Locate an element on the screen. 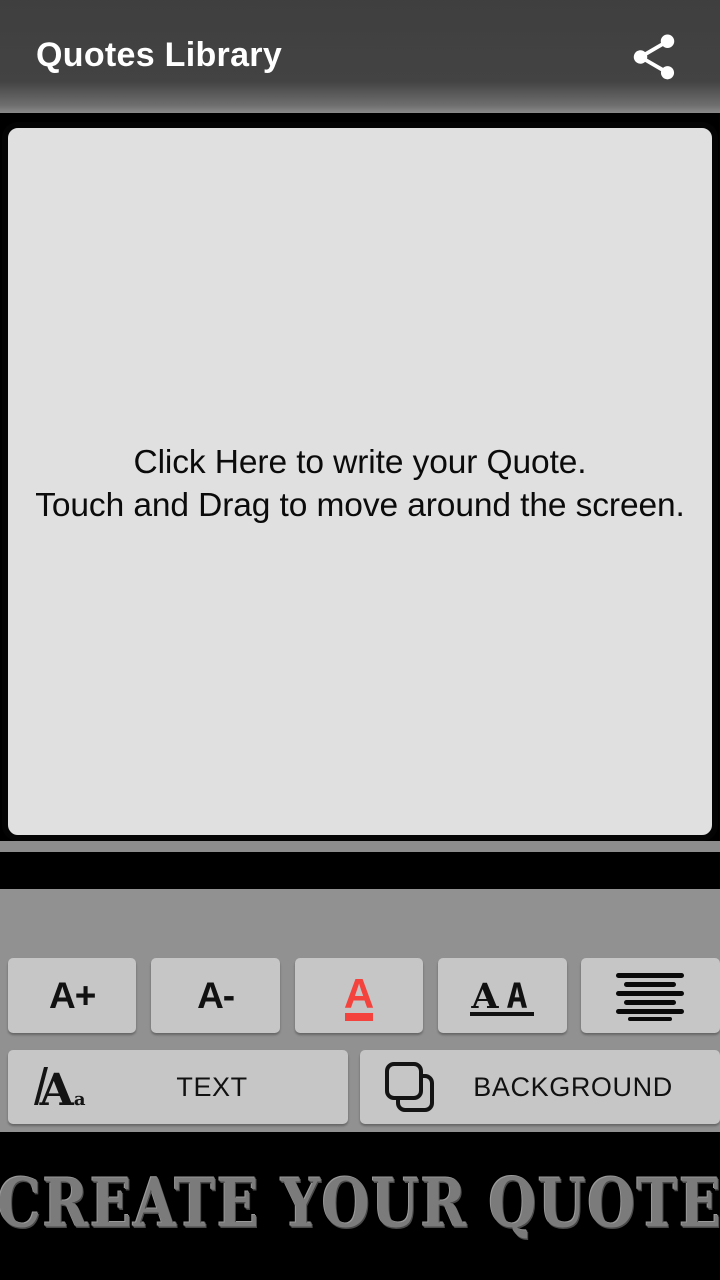 The image size is (720, 1280). canvas-toolbar-divider is located at coordinates (360, 870).